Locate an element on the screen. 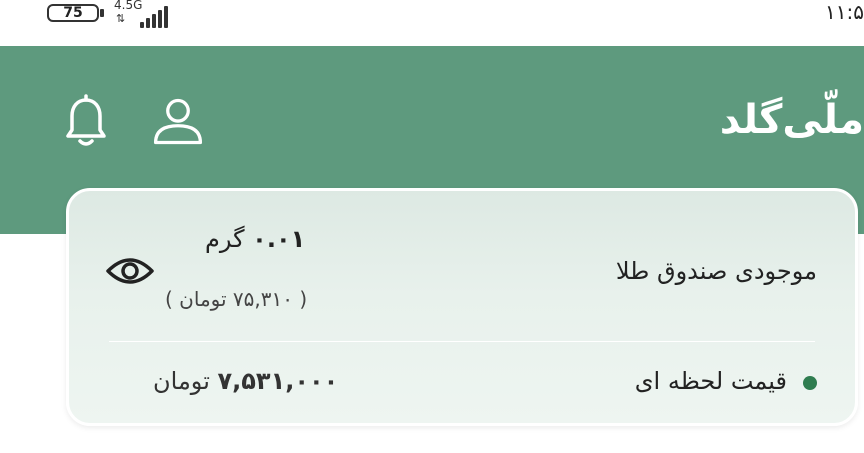 This screenshot has width=864, height=453. battery-level: 75 is located at coordinates (73, 13).